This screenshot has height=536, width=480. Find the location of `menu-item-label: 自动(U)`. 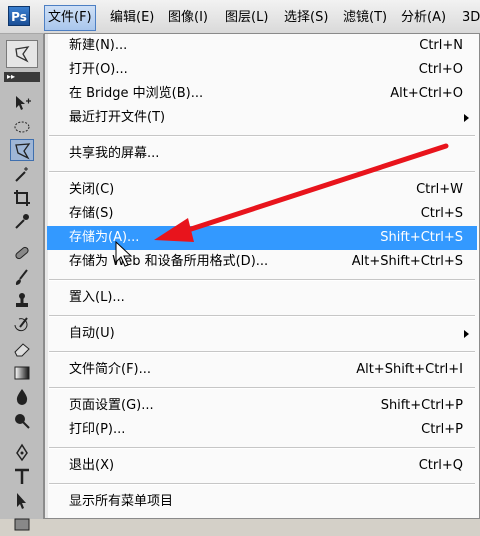

menu-item-label: 自动(U) is located at coordinates (92, 333).